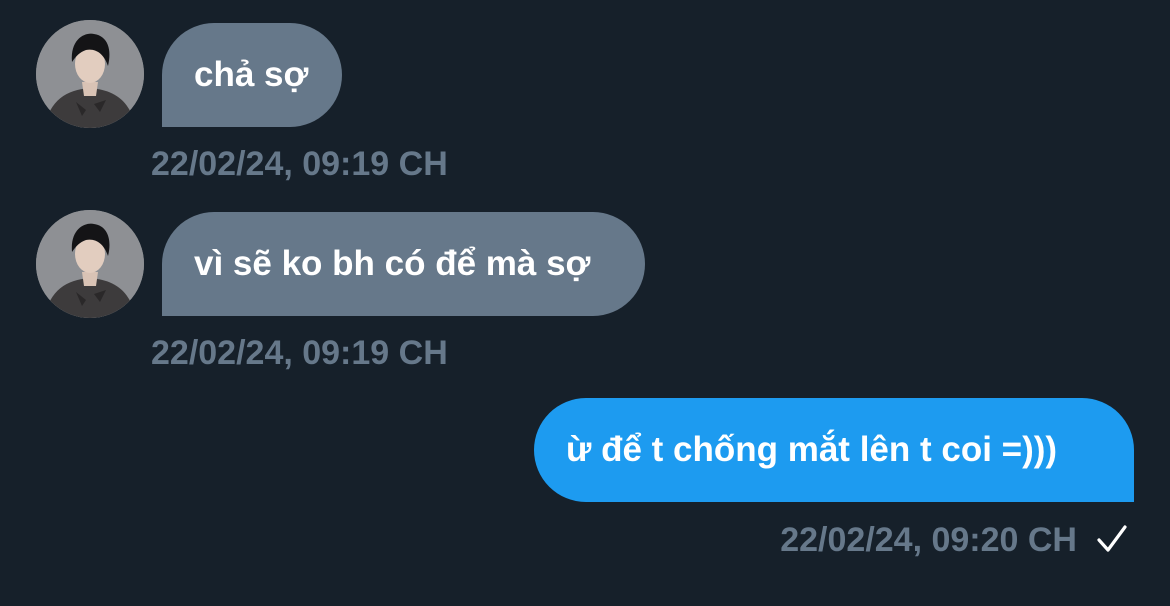 This screenshot has height=606, width=1170. I want to click on message-text: chả sợ, so click(251, 74).